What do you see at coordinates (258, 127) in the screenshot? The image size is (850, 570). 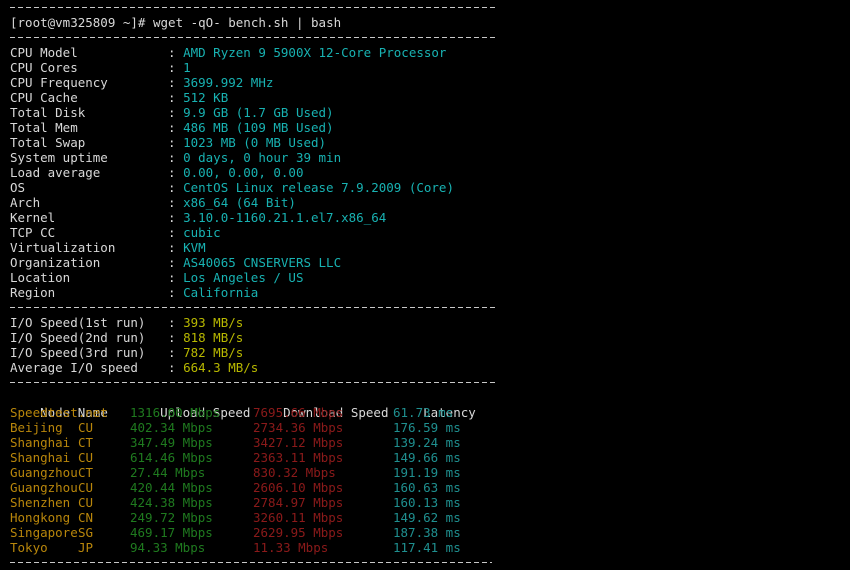 I see `sysinfo-value: 486 MB (109 MB Used)` at bounding box center [258, 127].